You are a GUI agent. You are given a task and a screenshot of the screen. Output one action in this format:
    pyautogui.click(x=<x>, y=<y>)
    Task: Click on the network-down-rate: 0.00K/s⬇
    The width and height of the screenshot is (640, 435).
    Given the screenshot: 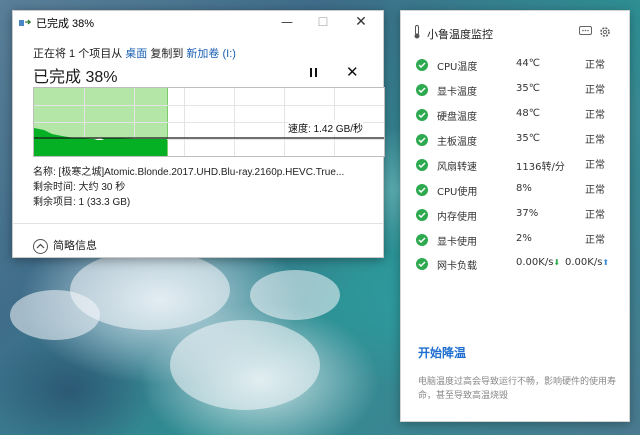 What is the action you would take?
    pyautogui.click(x=538, y=262)
    